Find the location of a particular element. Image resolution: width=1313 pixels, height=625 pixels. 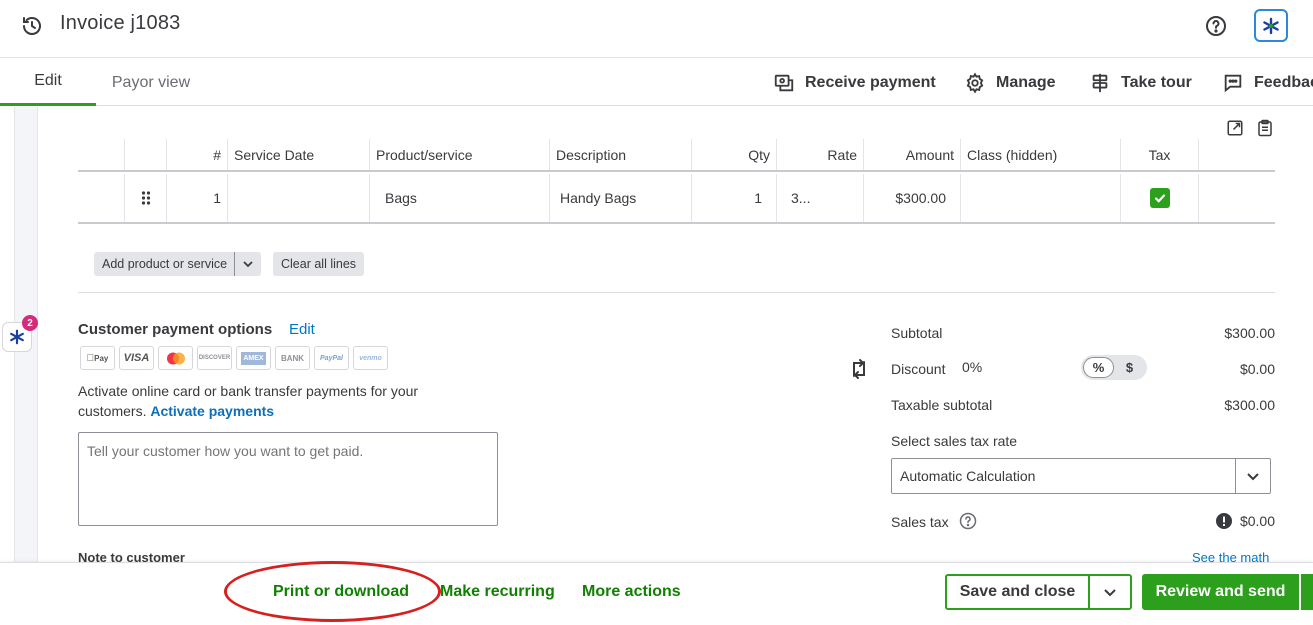

col-actions is located at coordinates (1236, 154).